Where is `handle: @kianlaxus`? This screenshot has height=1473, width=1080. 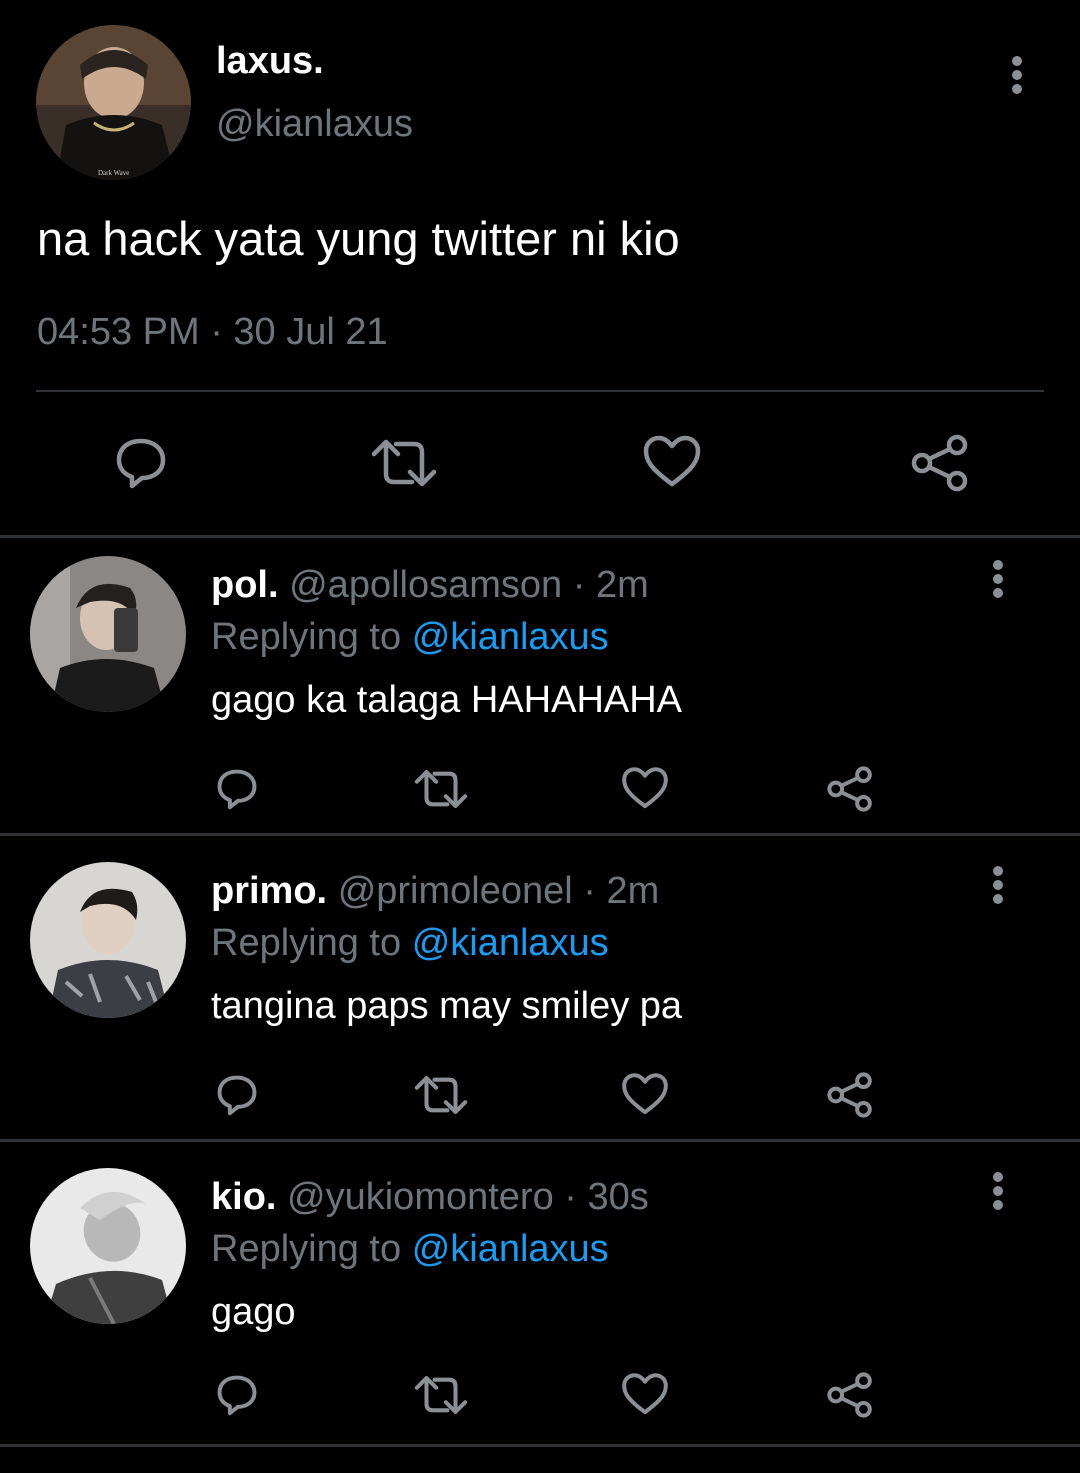 handle: @kianlaxus is located at coordinates (314, 124).